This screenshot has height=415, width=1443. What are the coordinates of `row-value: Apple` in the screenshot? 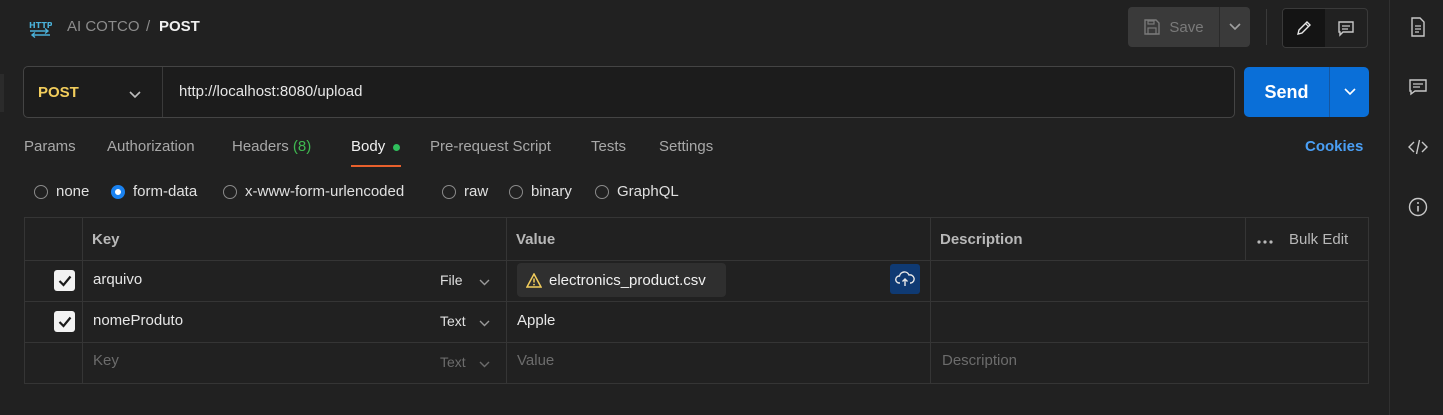 It's located at (536, 320).